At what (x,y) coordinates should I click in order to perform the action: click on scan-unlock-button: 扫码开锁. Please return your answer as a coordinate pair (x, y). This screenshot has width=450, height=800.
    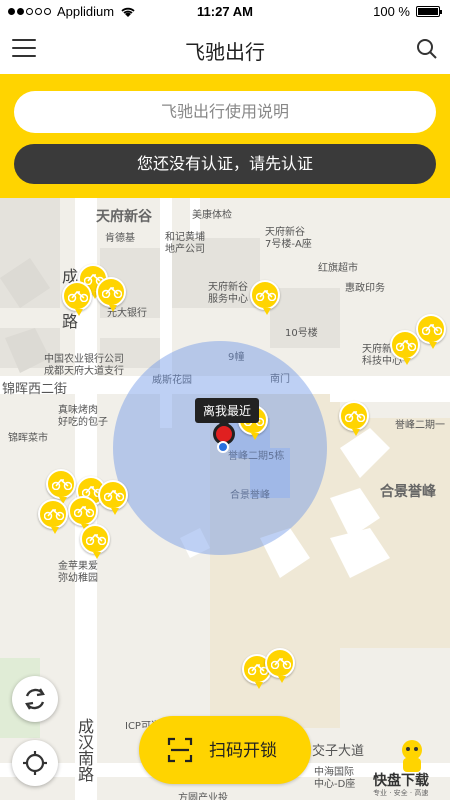
    Looking at the image, I should click on (225, 750).